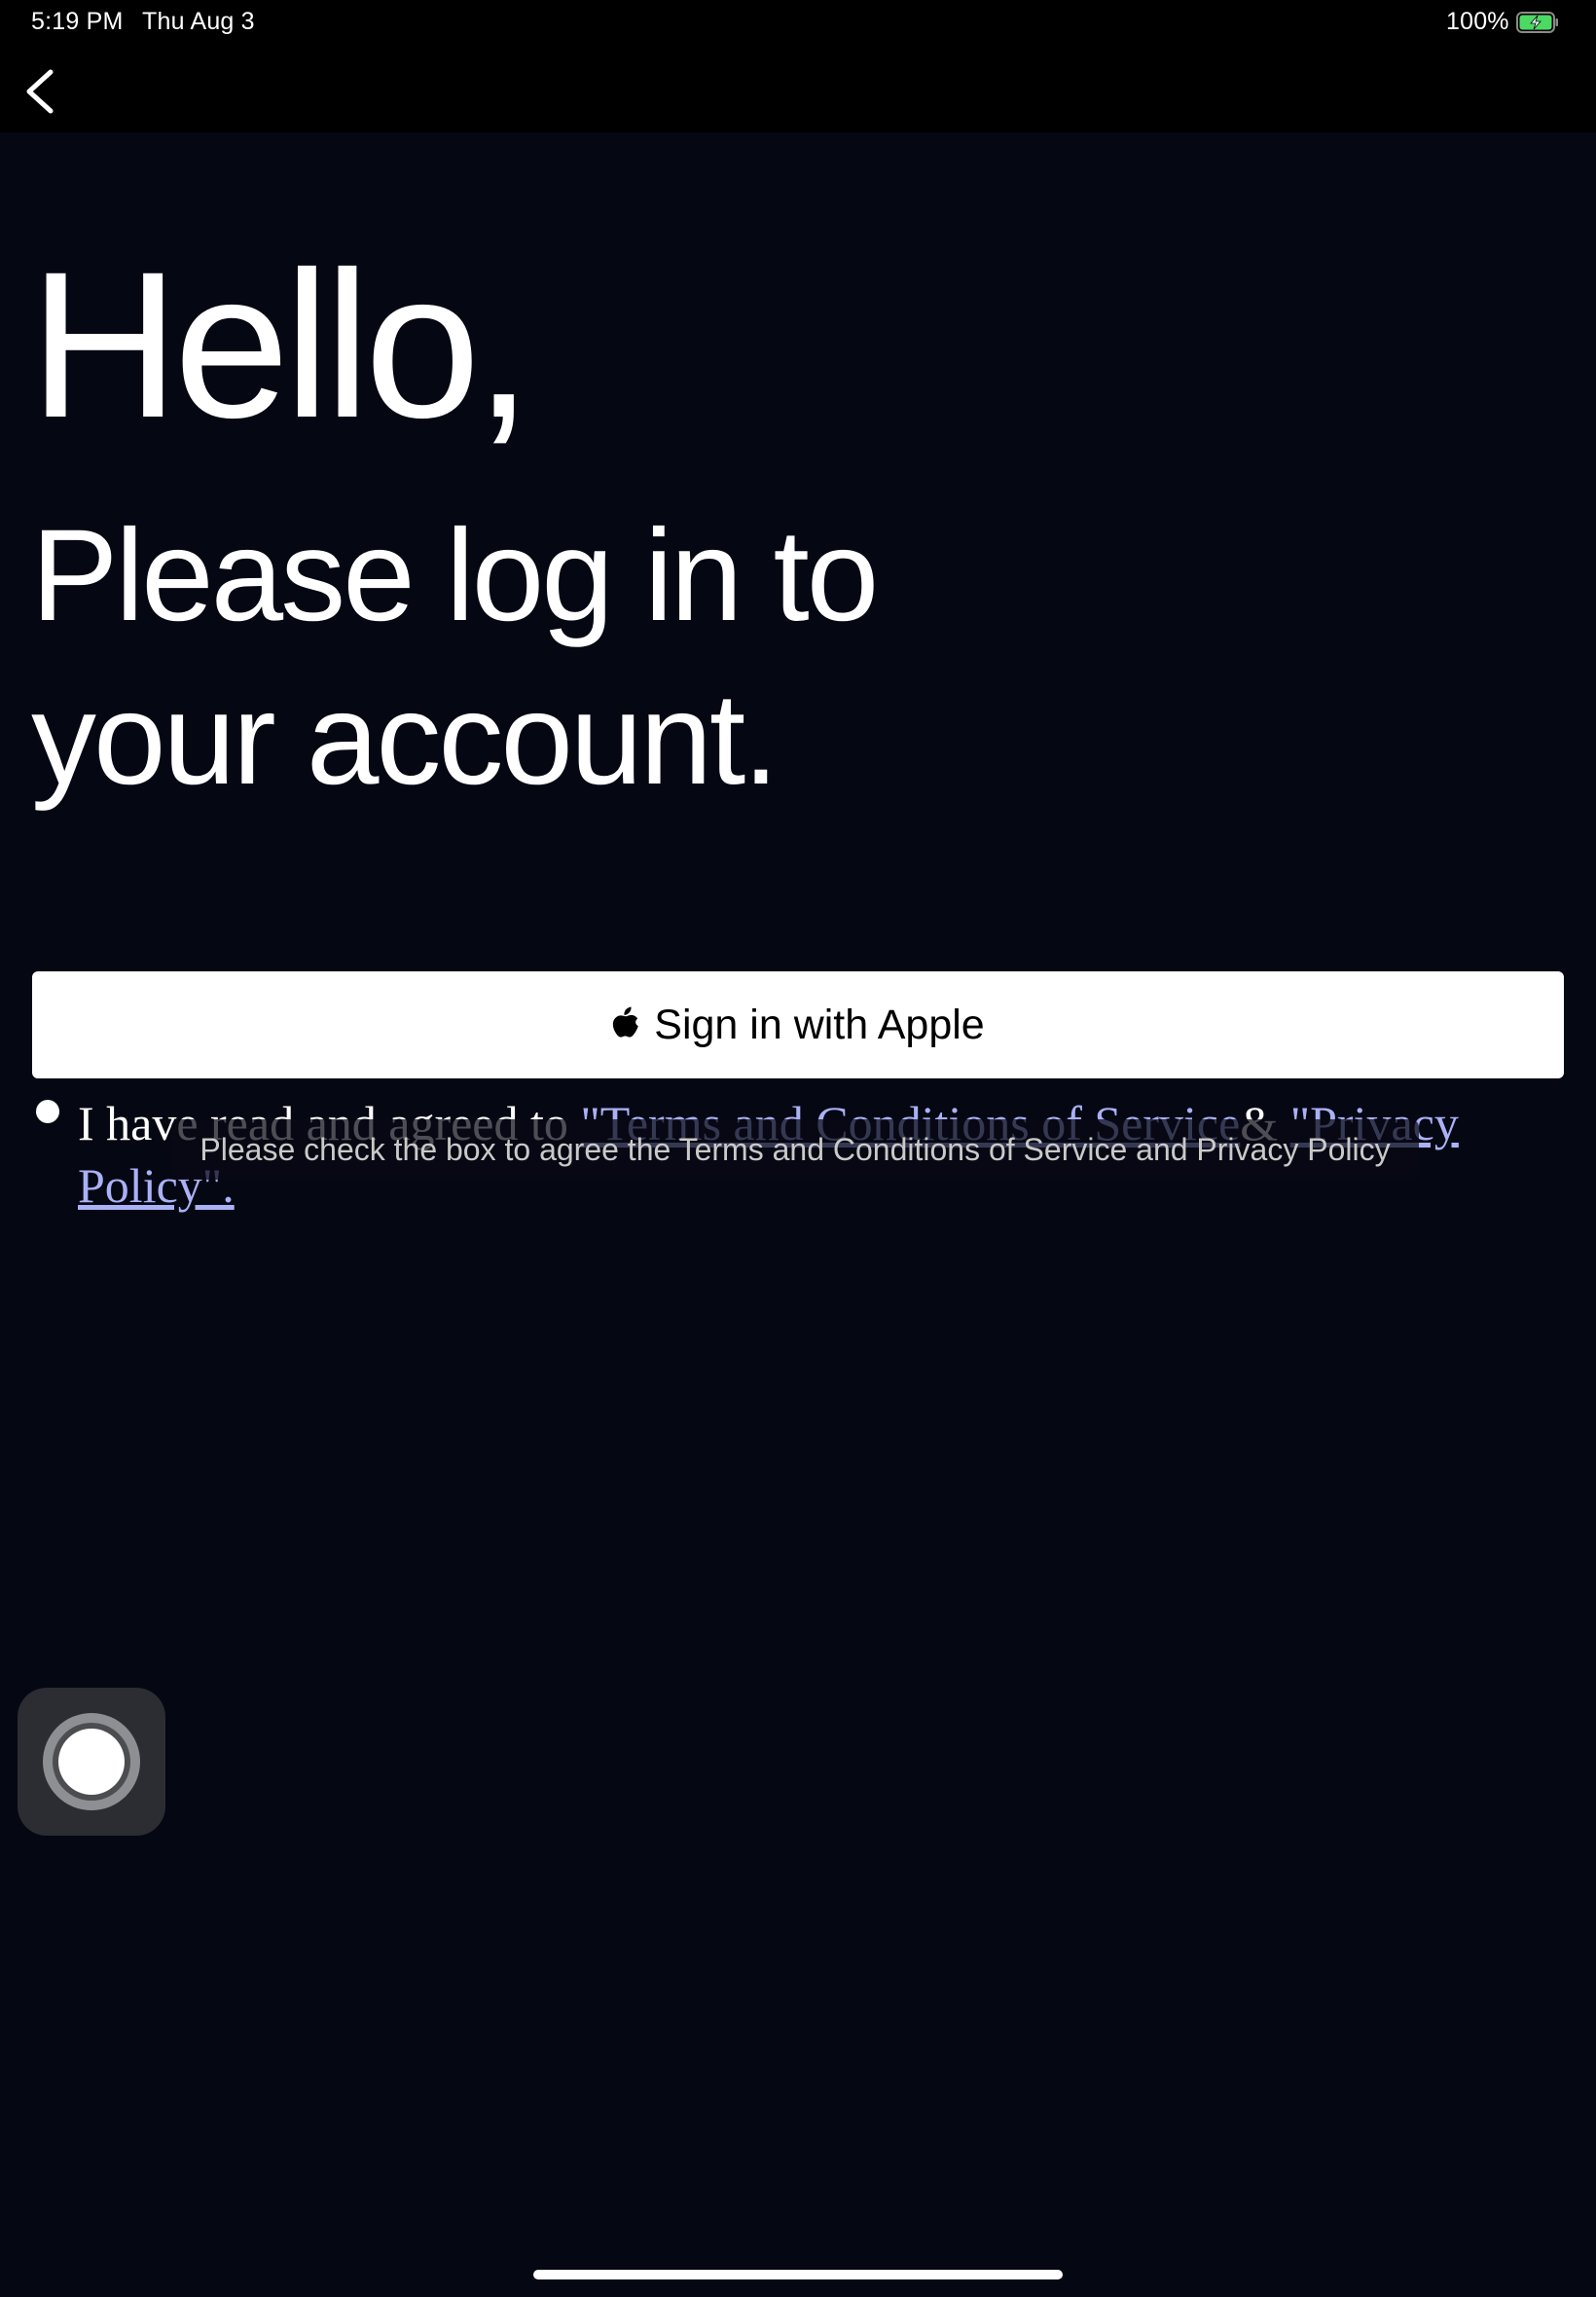 The height and width of the screenshot is (2297, 1596). I want to click on top-bar: 5:19 PM Thu Aug 3 100%, so click(798, 66).